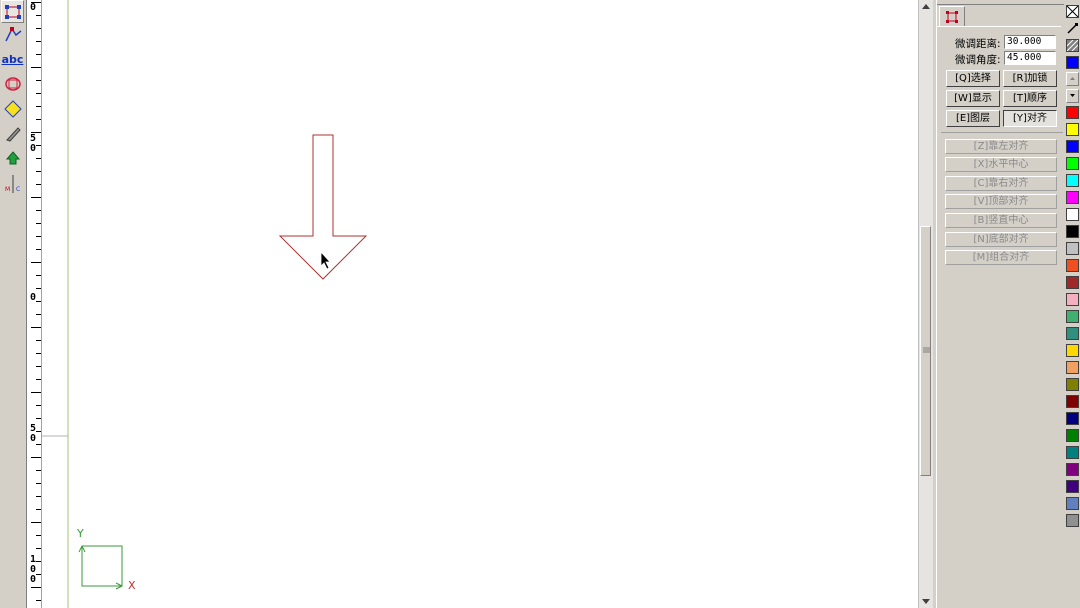 The height and width of the screenshot is (608, 1080). I want to click on ruler-label-100: 100, so click(33, 569).